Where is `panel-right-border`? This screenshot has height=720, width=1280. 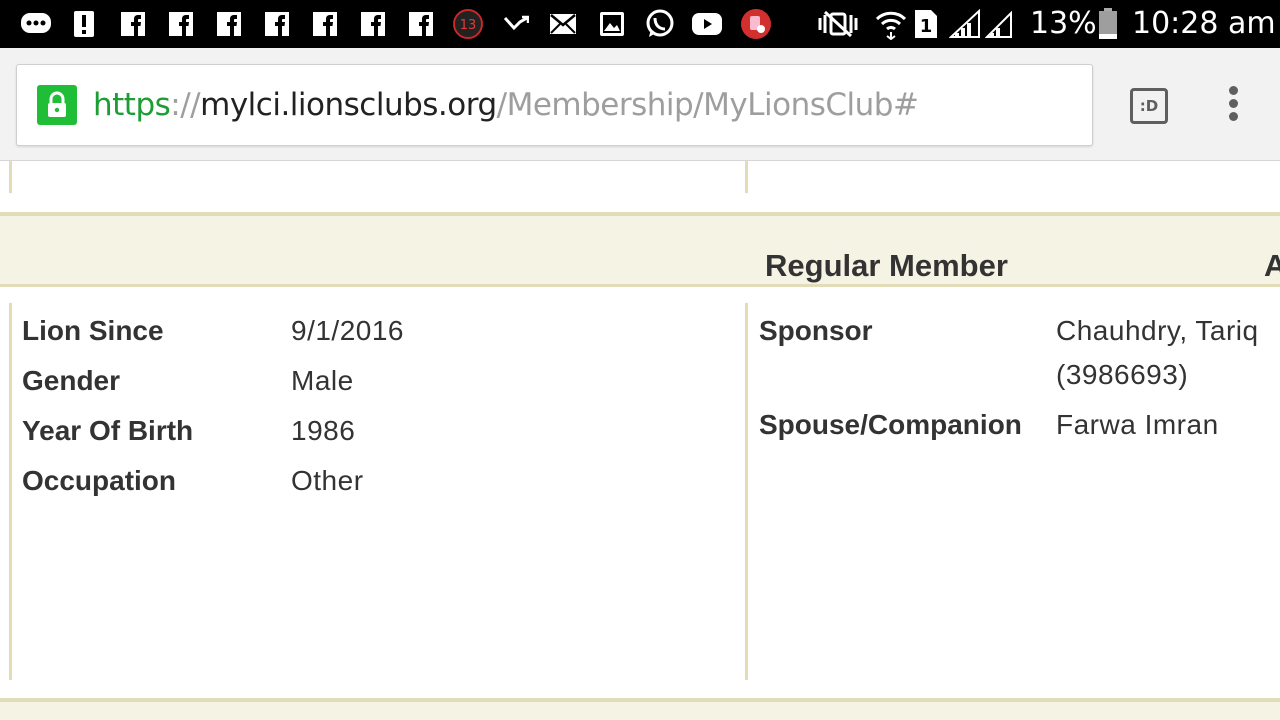
panel-right-border is located at coordinates (746, 491).